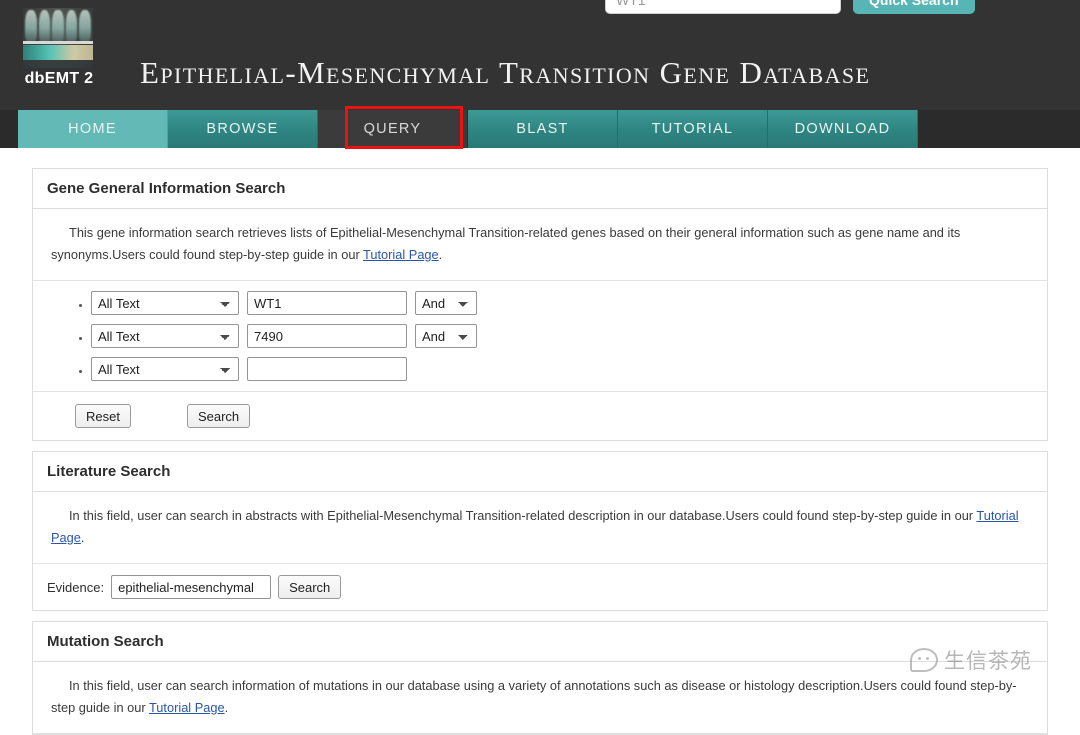 Image resolution: width=1080 pixels, height=735 pixels. I want to click on mutation-desc-text-2: ., so click(226, 707).